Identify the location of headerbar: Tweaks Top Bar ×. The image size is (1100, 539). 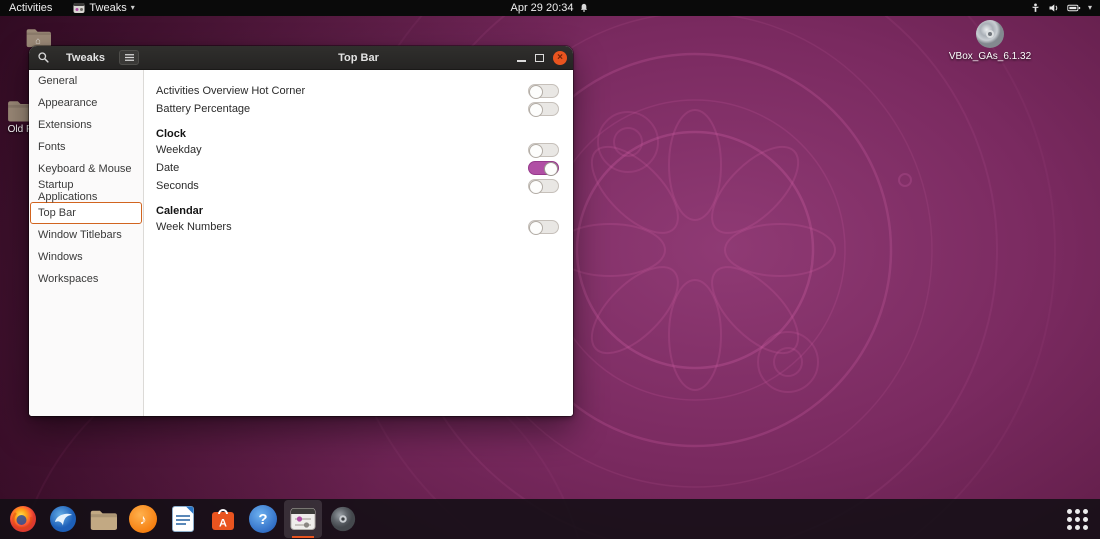
(301, 58).